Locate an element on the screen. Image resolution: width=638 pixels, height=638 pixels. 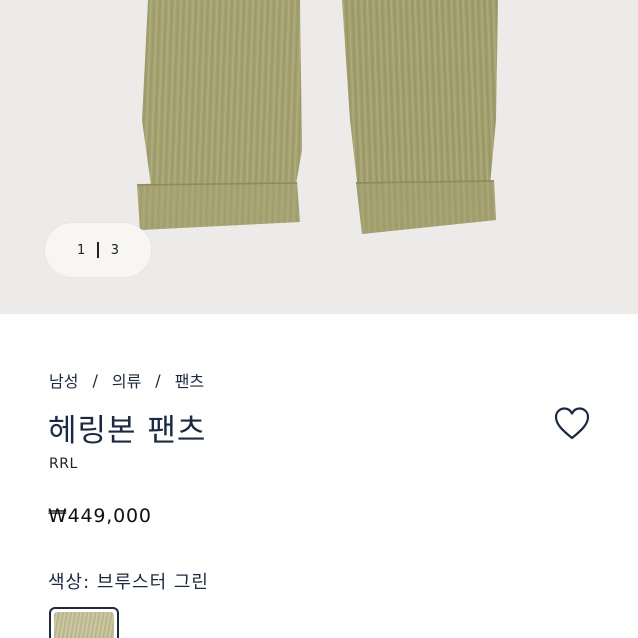
breadcrumb-clothing: 의류 is located at coordinates (126, 380).